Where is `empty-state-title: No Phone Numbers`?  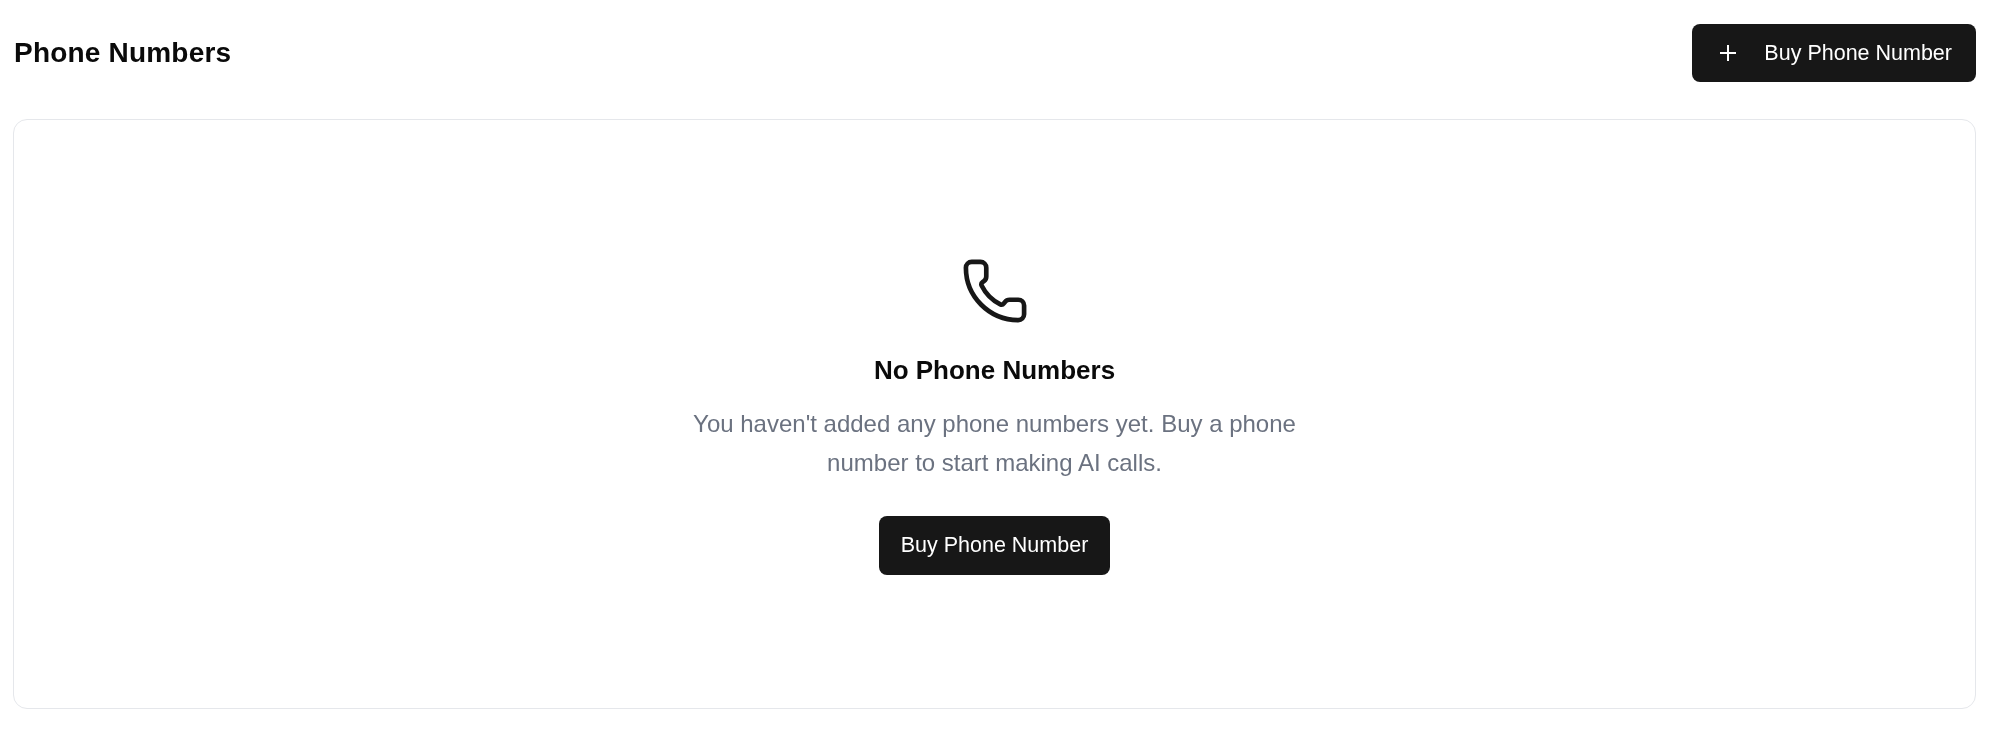 empty-state-title: No Phone Numbers is located at coordinates (994, 370).